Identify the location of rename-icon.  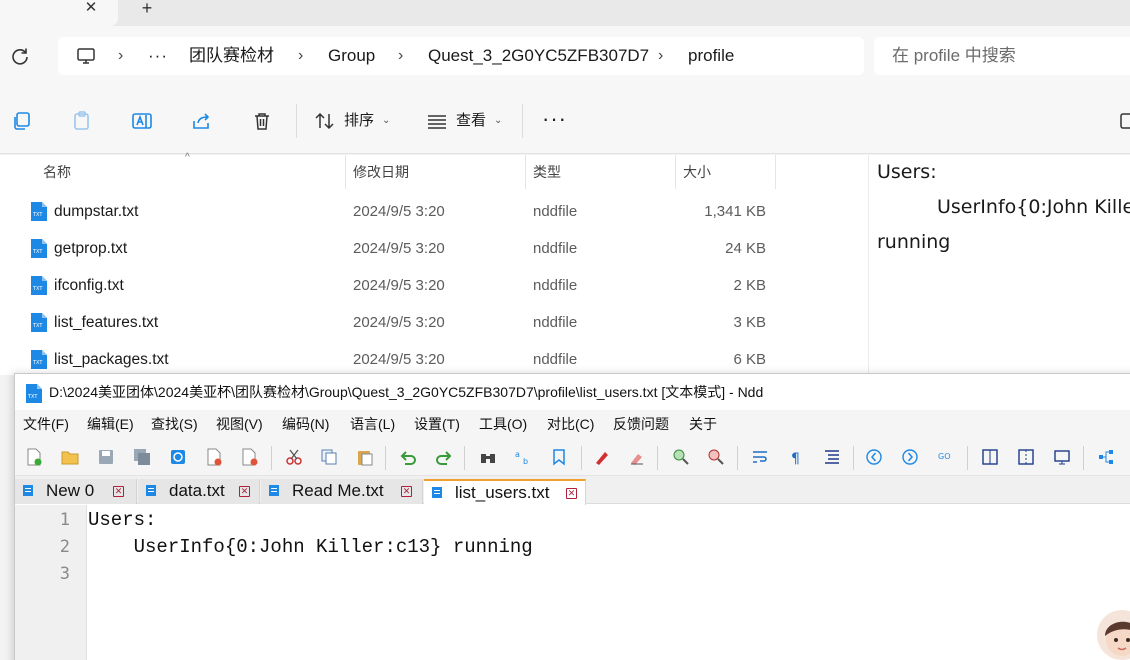
(142, 121).